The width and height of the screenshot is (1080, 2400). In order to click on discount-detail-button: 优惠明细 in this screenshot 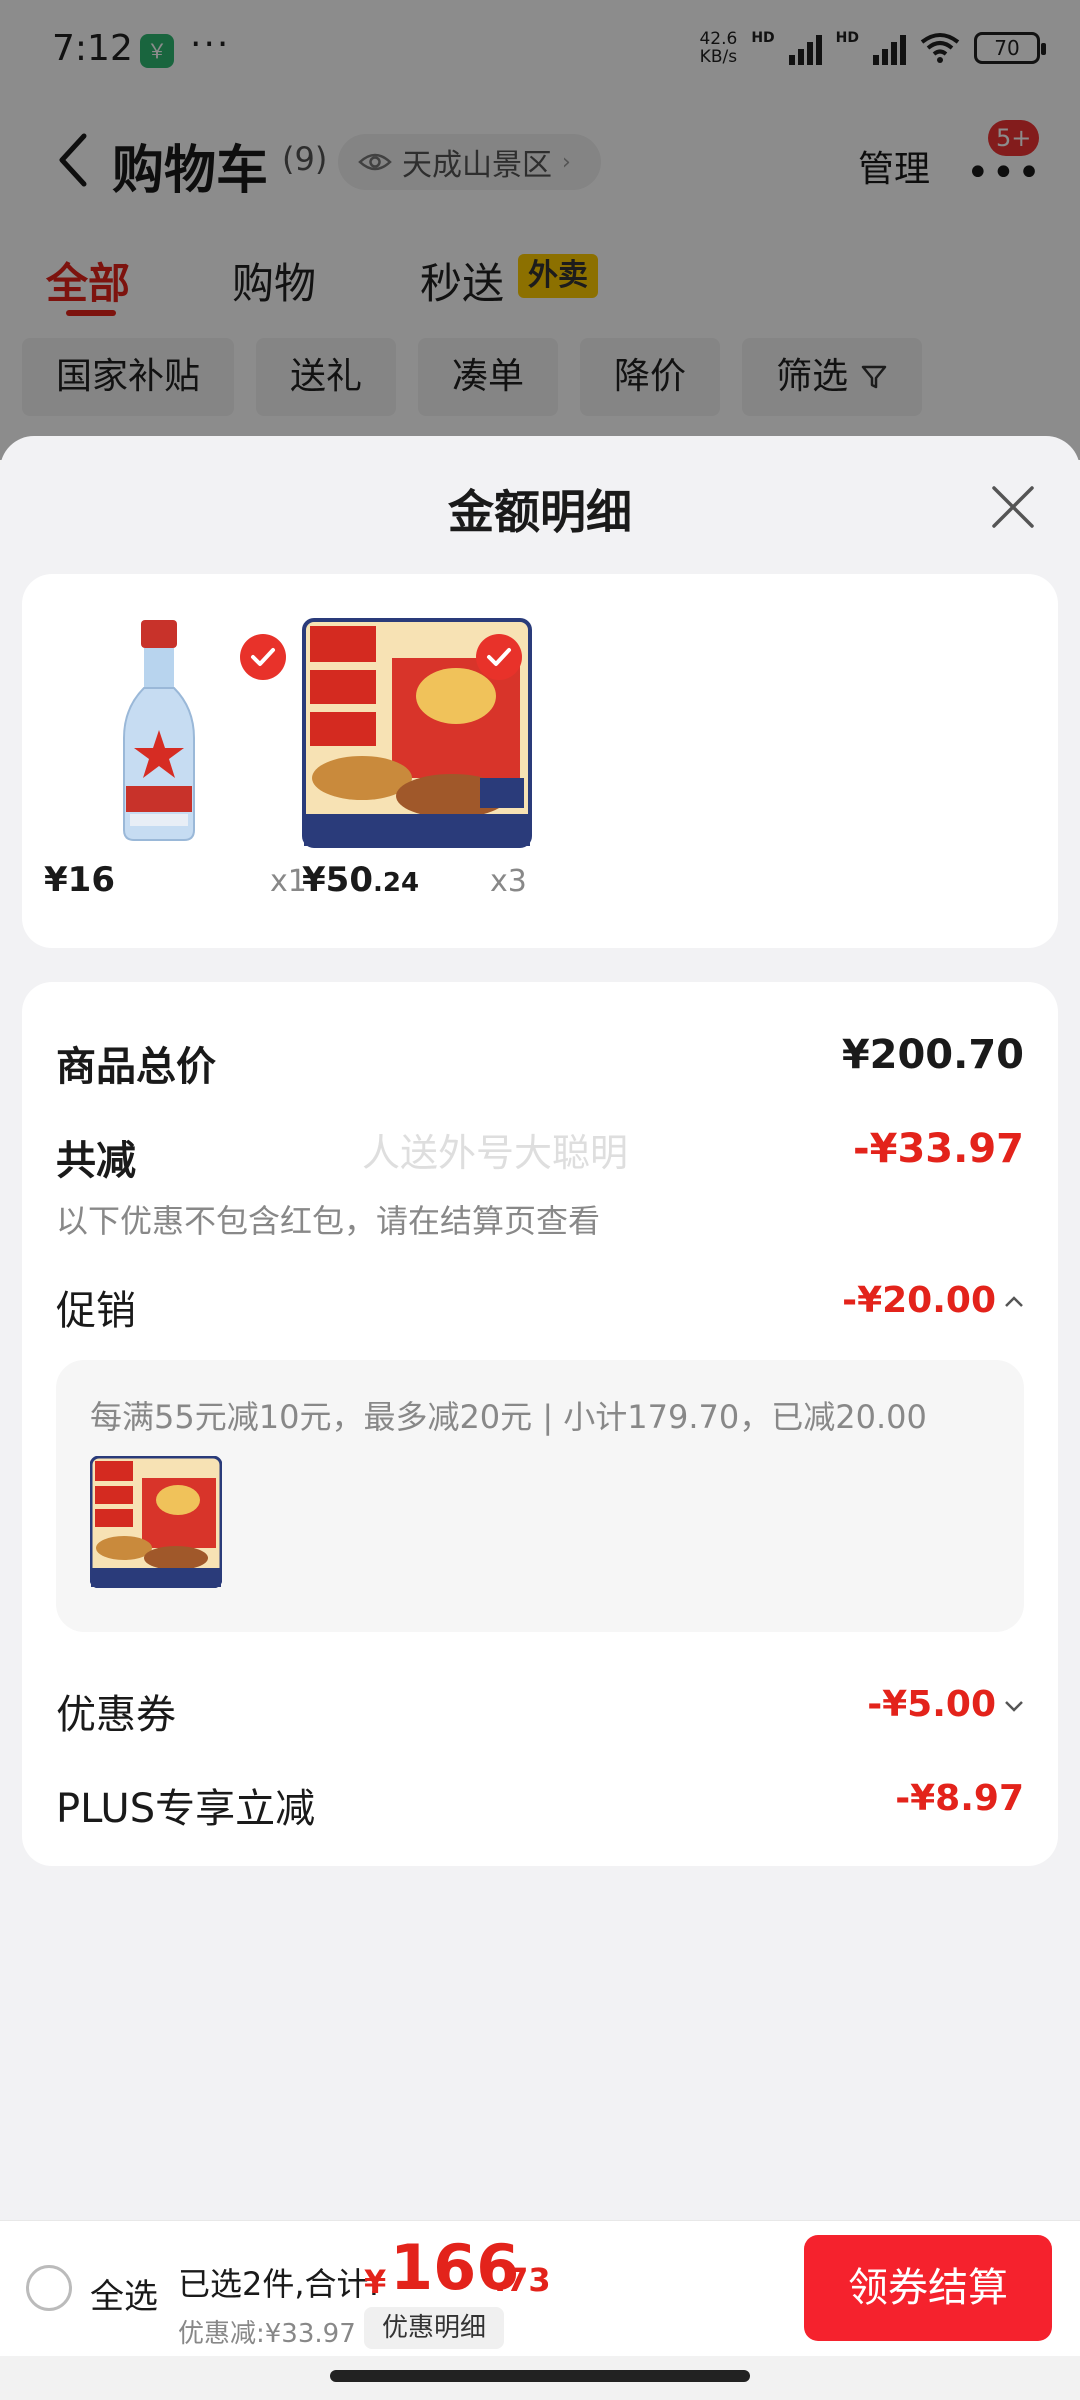, I will do `click(434, 2328)`.